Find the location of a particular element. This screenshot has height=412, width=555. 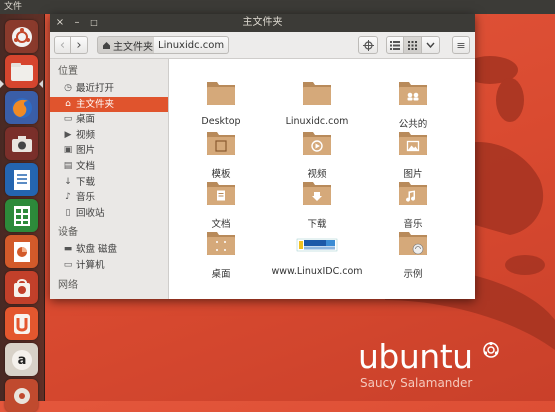

launcher-focus-indicator is located at coordinates (41, 84).